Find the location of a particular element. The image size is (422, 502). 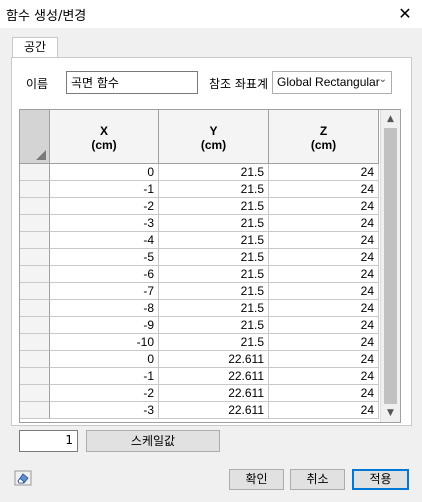

cell-x: -6 is located at coordinates (104, 274).